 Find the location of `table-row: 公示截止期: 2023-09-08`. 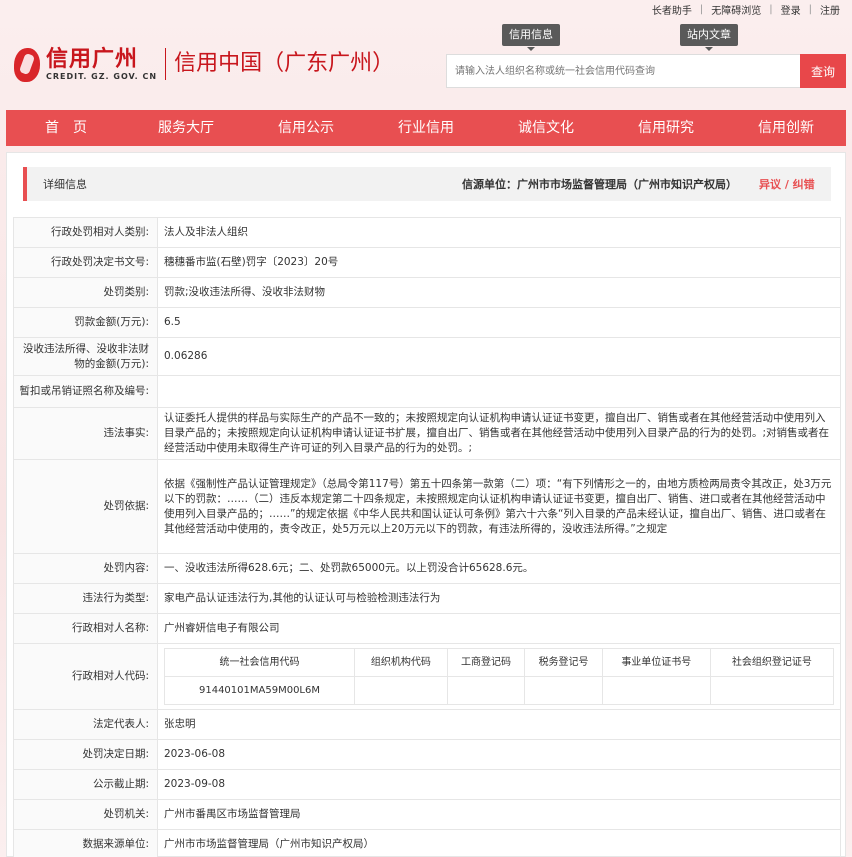

table-row: 公示截止期: 2023-09-08 is located at coordinates (427, 784).